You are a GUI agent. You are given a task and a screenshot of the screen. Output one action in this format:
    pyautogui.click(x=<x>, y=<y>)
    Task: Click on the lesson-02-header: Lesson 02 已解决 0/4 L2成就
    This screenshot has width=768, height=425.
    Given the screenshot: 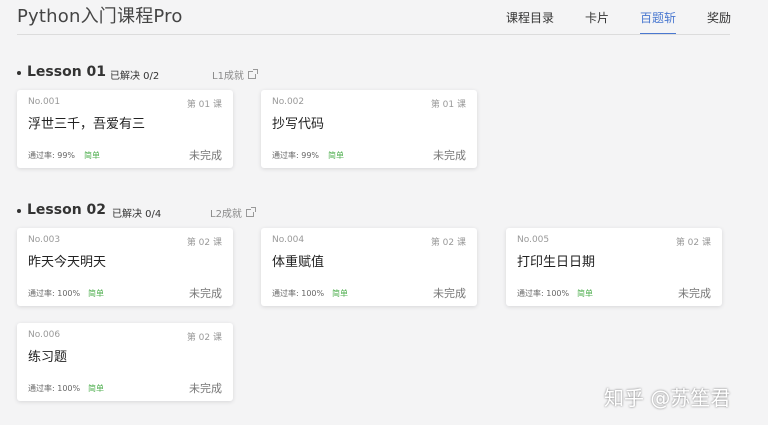 What is the action you would take?
    pyautogui.click(x=167, y=211)
    